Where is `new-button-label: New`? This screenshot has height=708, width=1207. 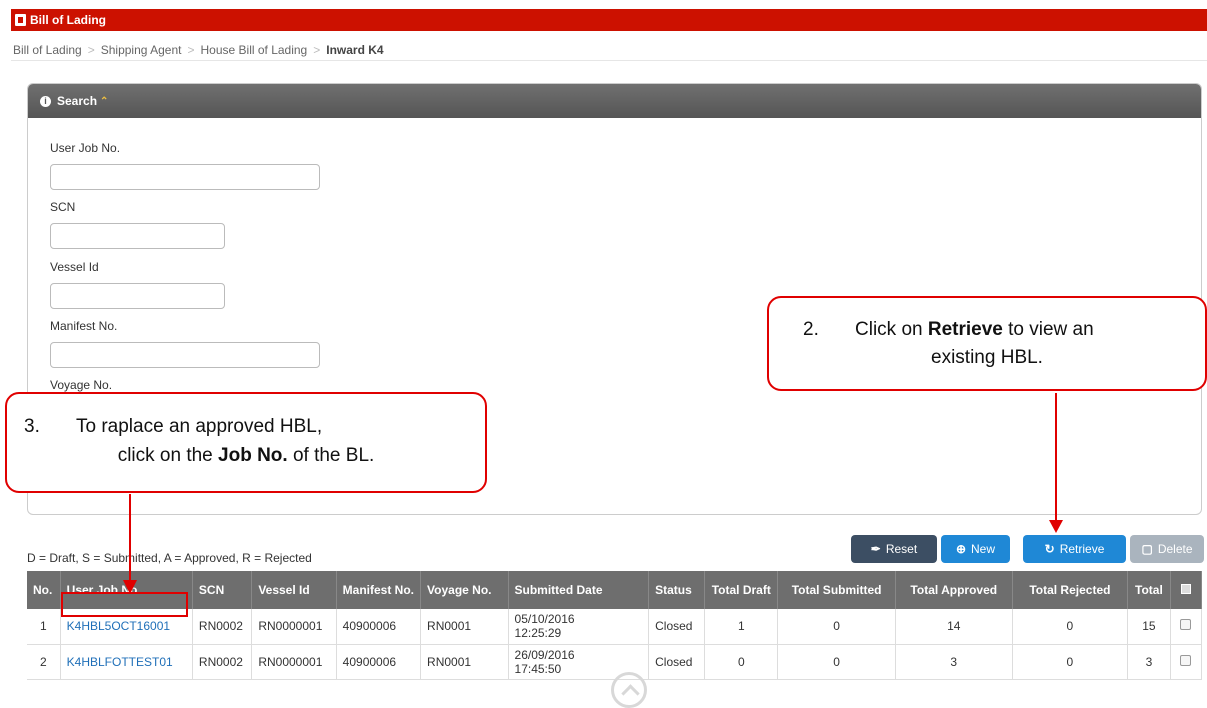
new-button-label: New is located at coordinates (983, 549).